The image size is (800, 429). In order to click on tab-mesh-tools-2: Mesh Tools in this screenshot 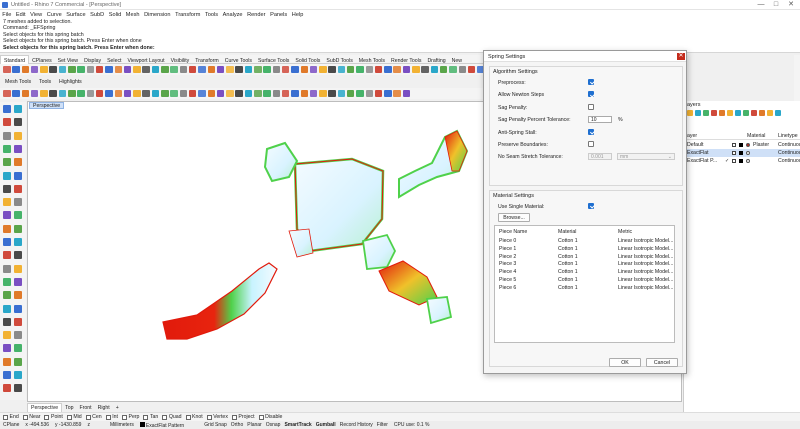, I will do `click(18, 82)`.